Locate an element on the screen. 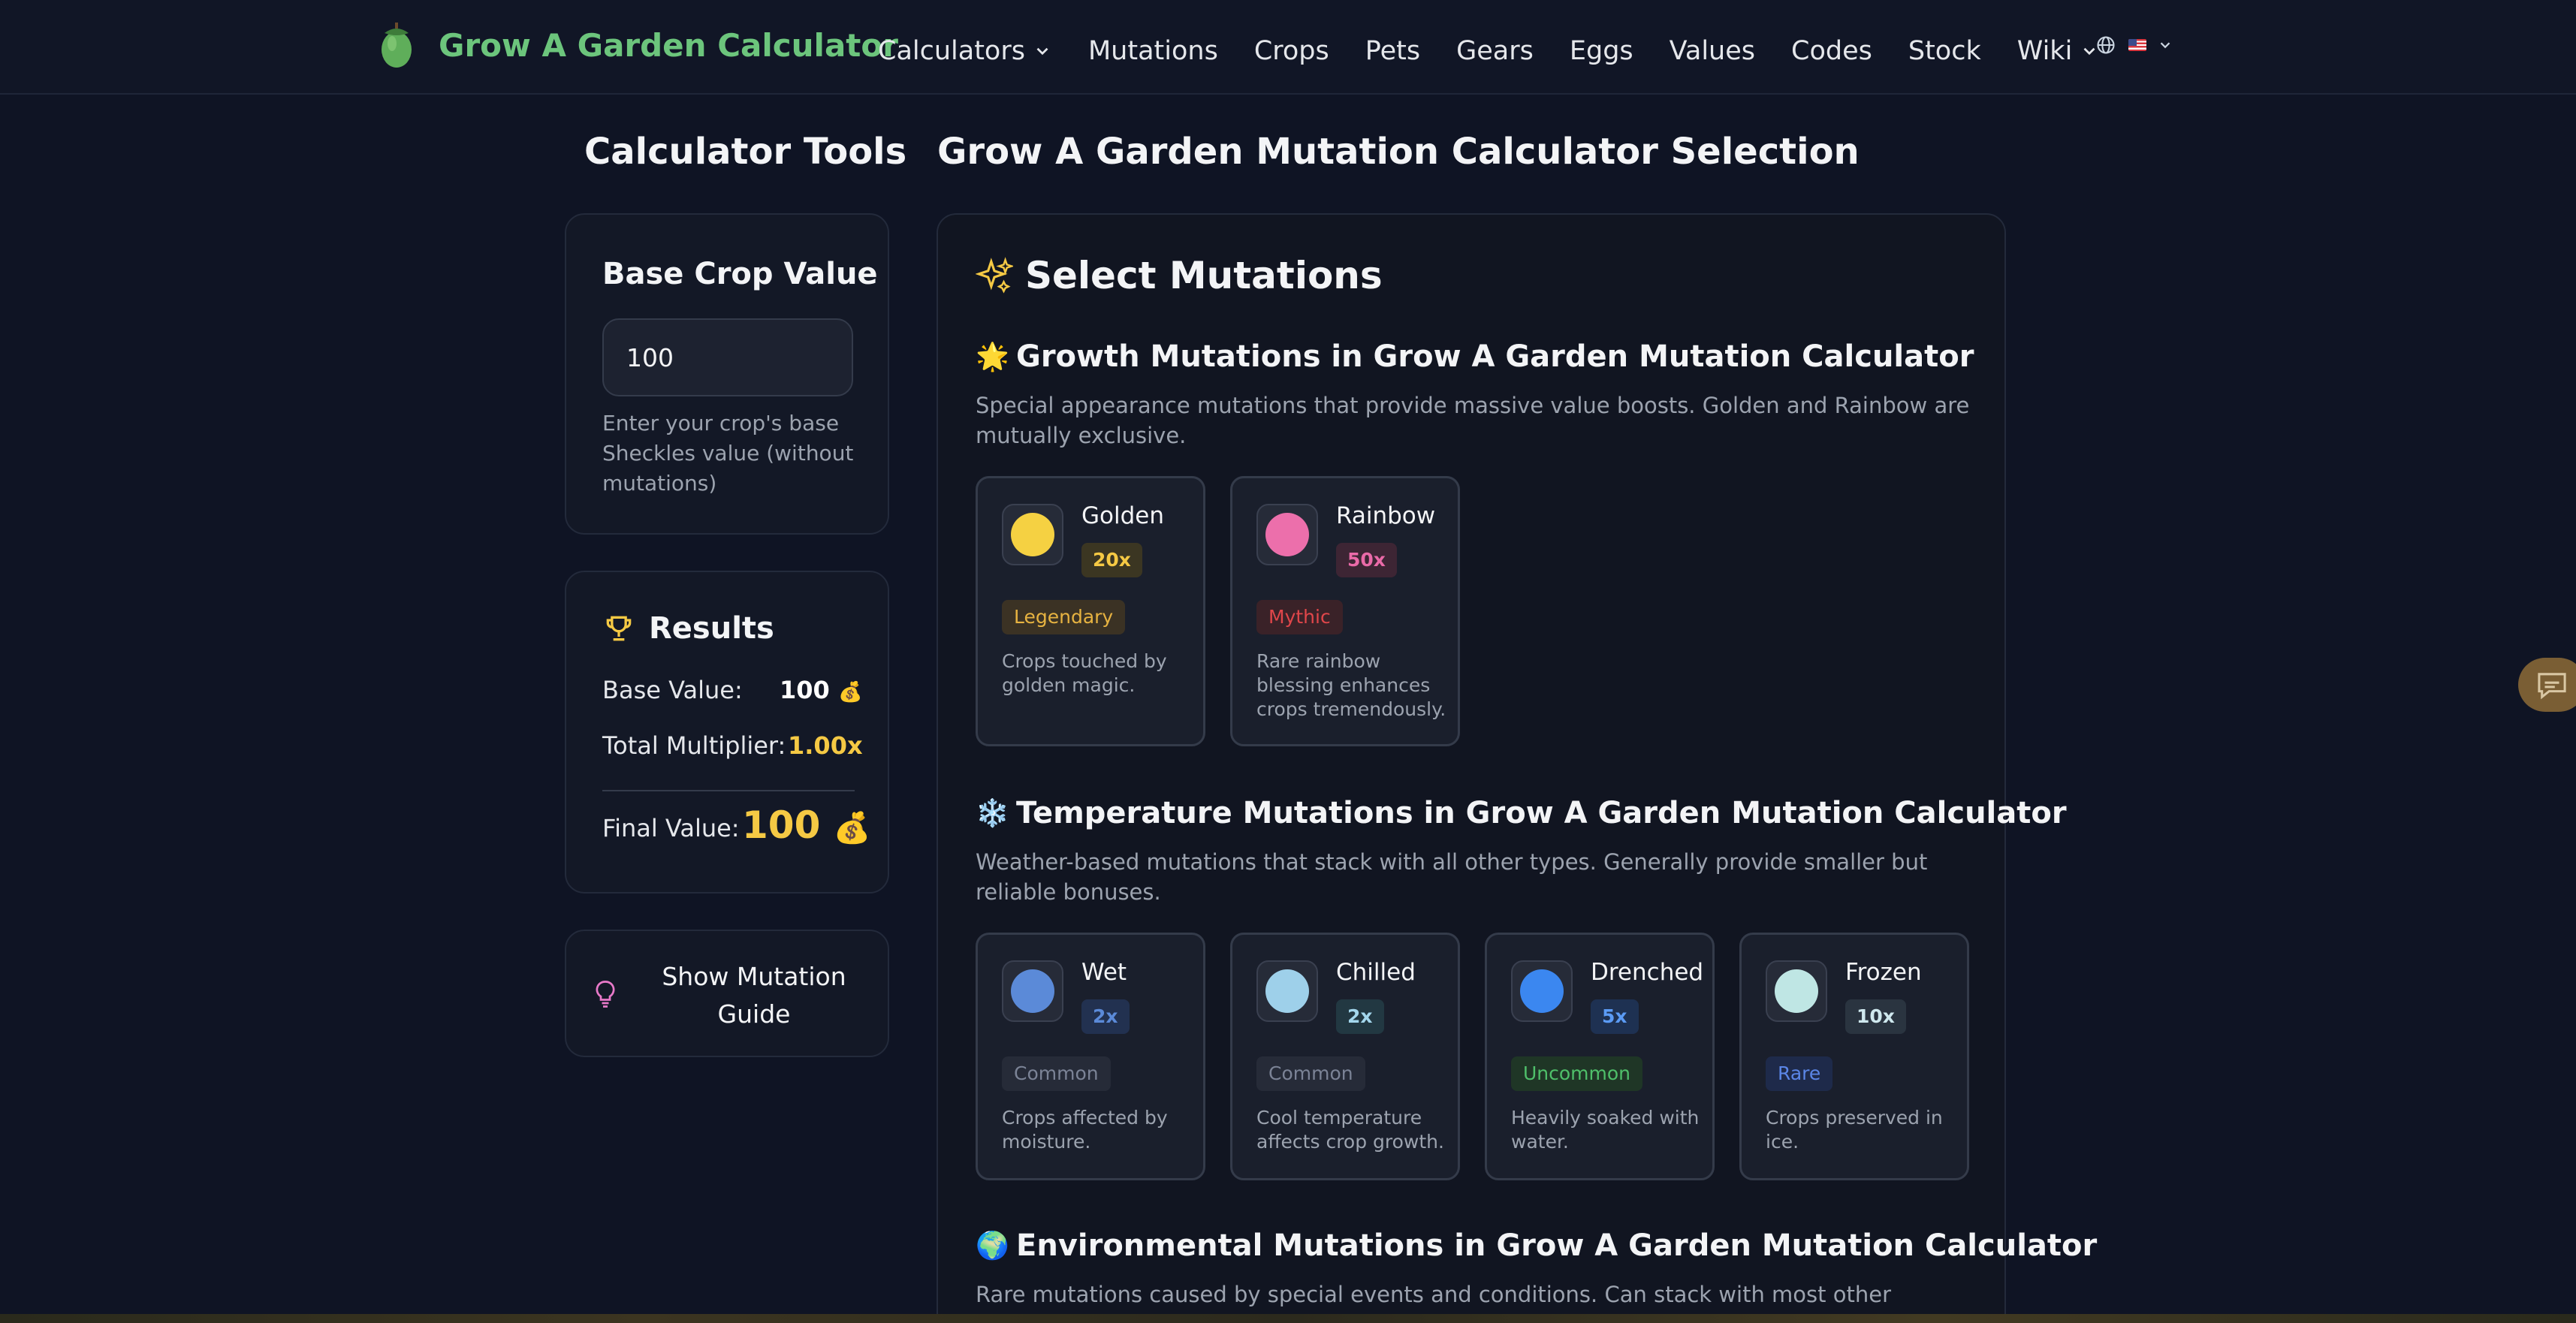  base-crop-title: Base Crop Value is located at coordinates (740, 274).